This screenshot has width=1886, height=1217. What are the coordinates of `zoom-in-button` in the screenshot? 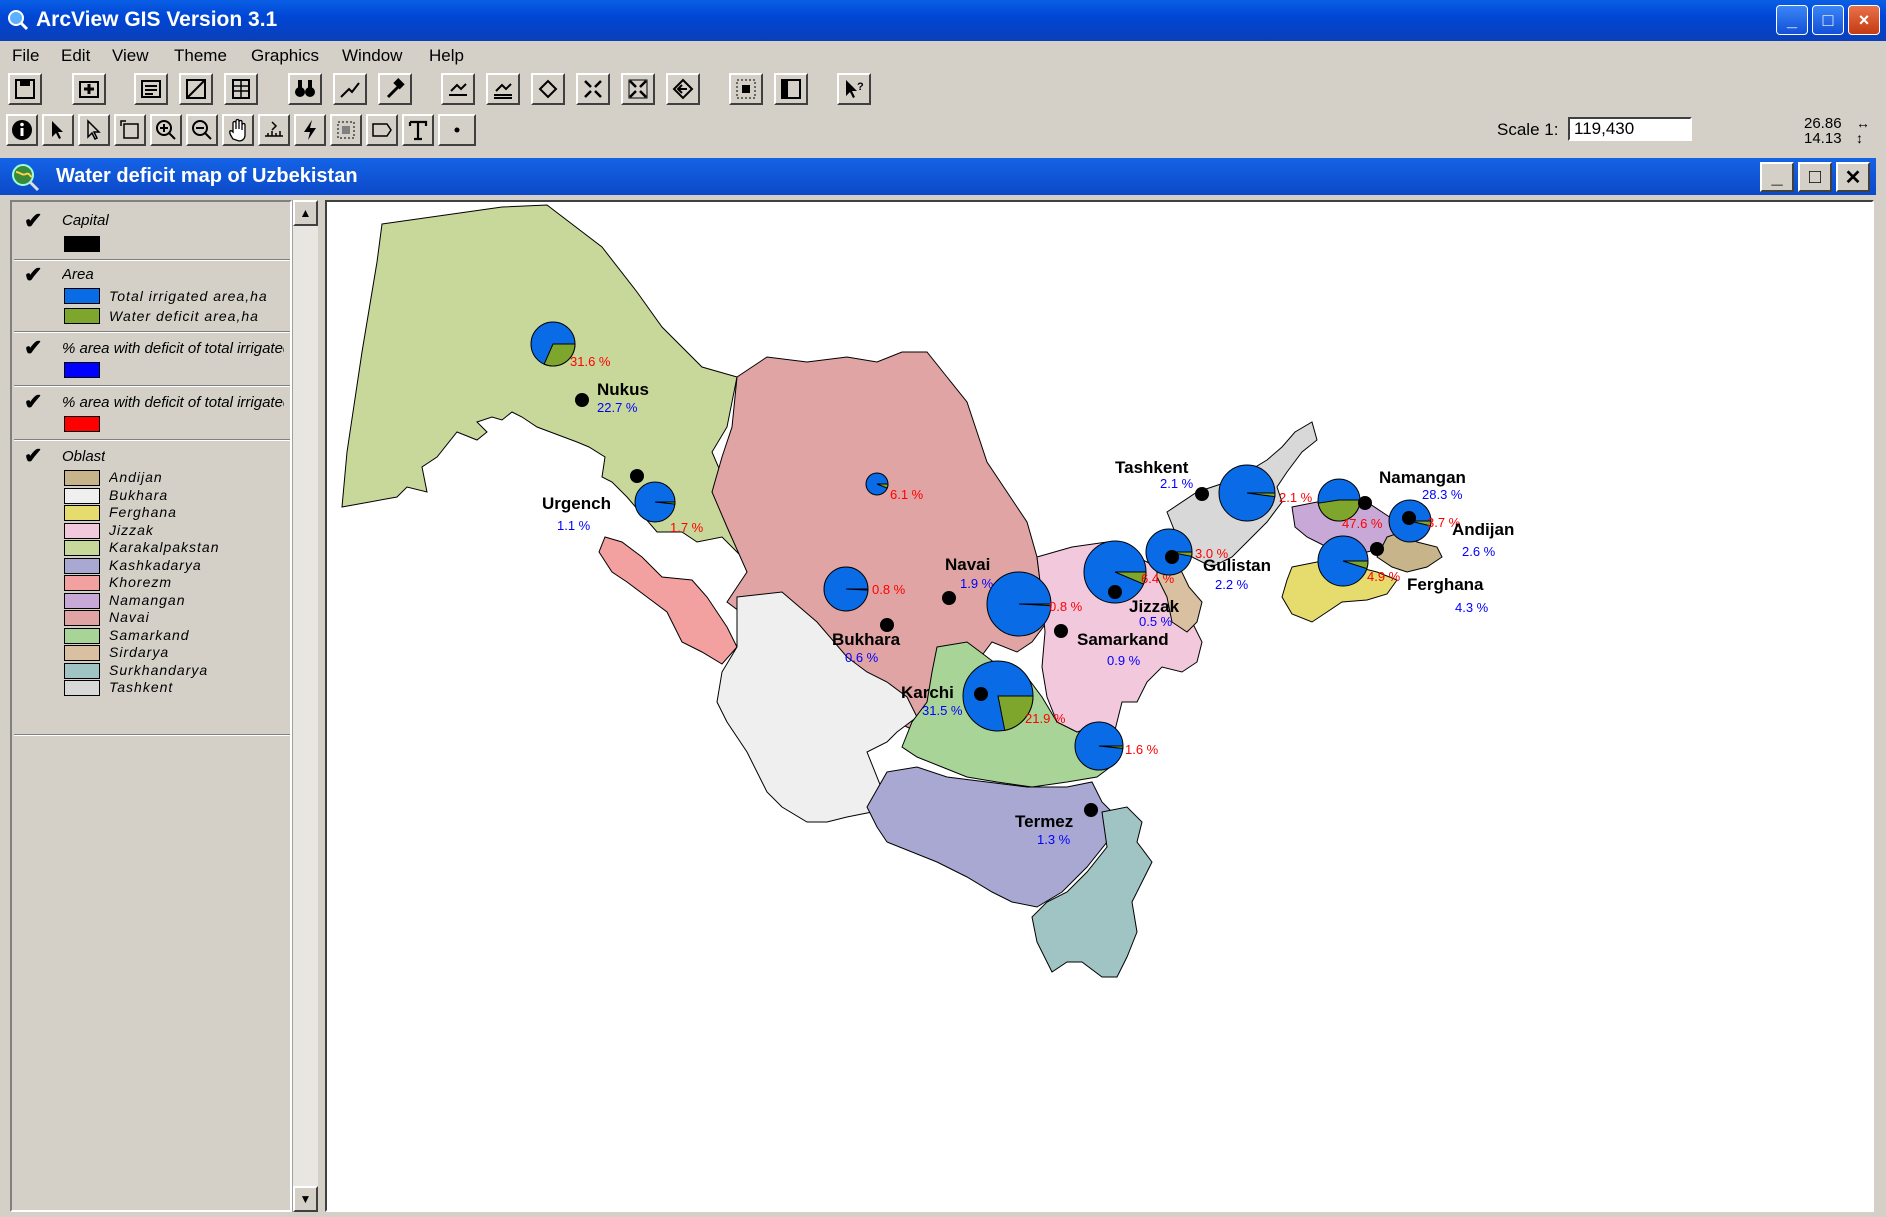 It's located at (593, 89).